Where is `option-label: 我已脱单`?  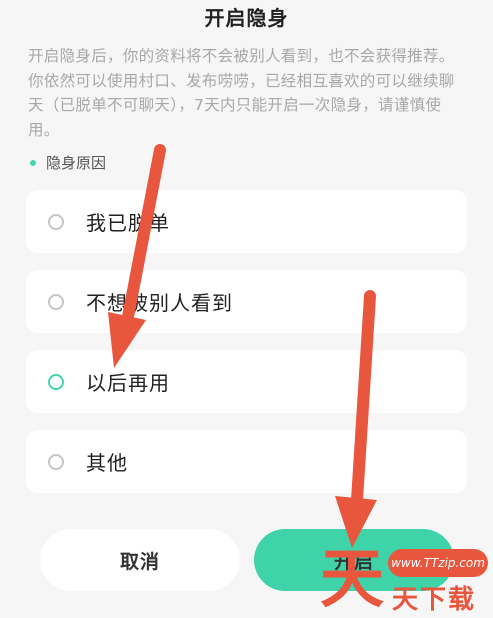 option-label: 我已脱单 is located at coordinates (128, 223).